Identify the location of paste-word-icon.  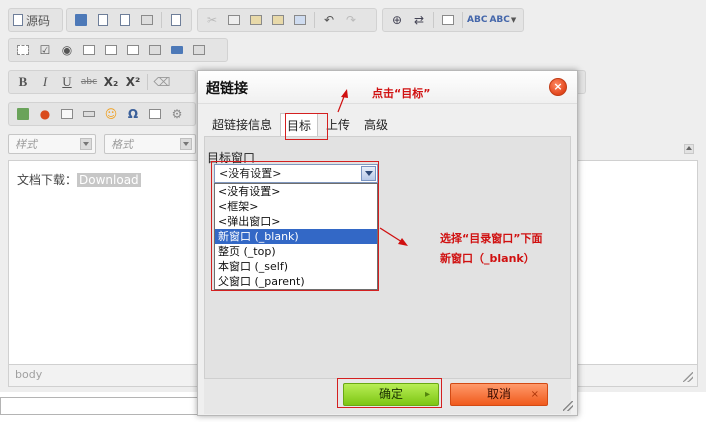
(300, 20).